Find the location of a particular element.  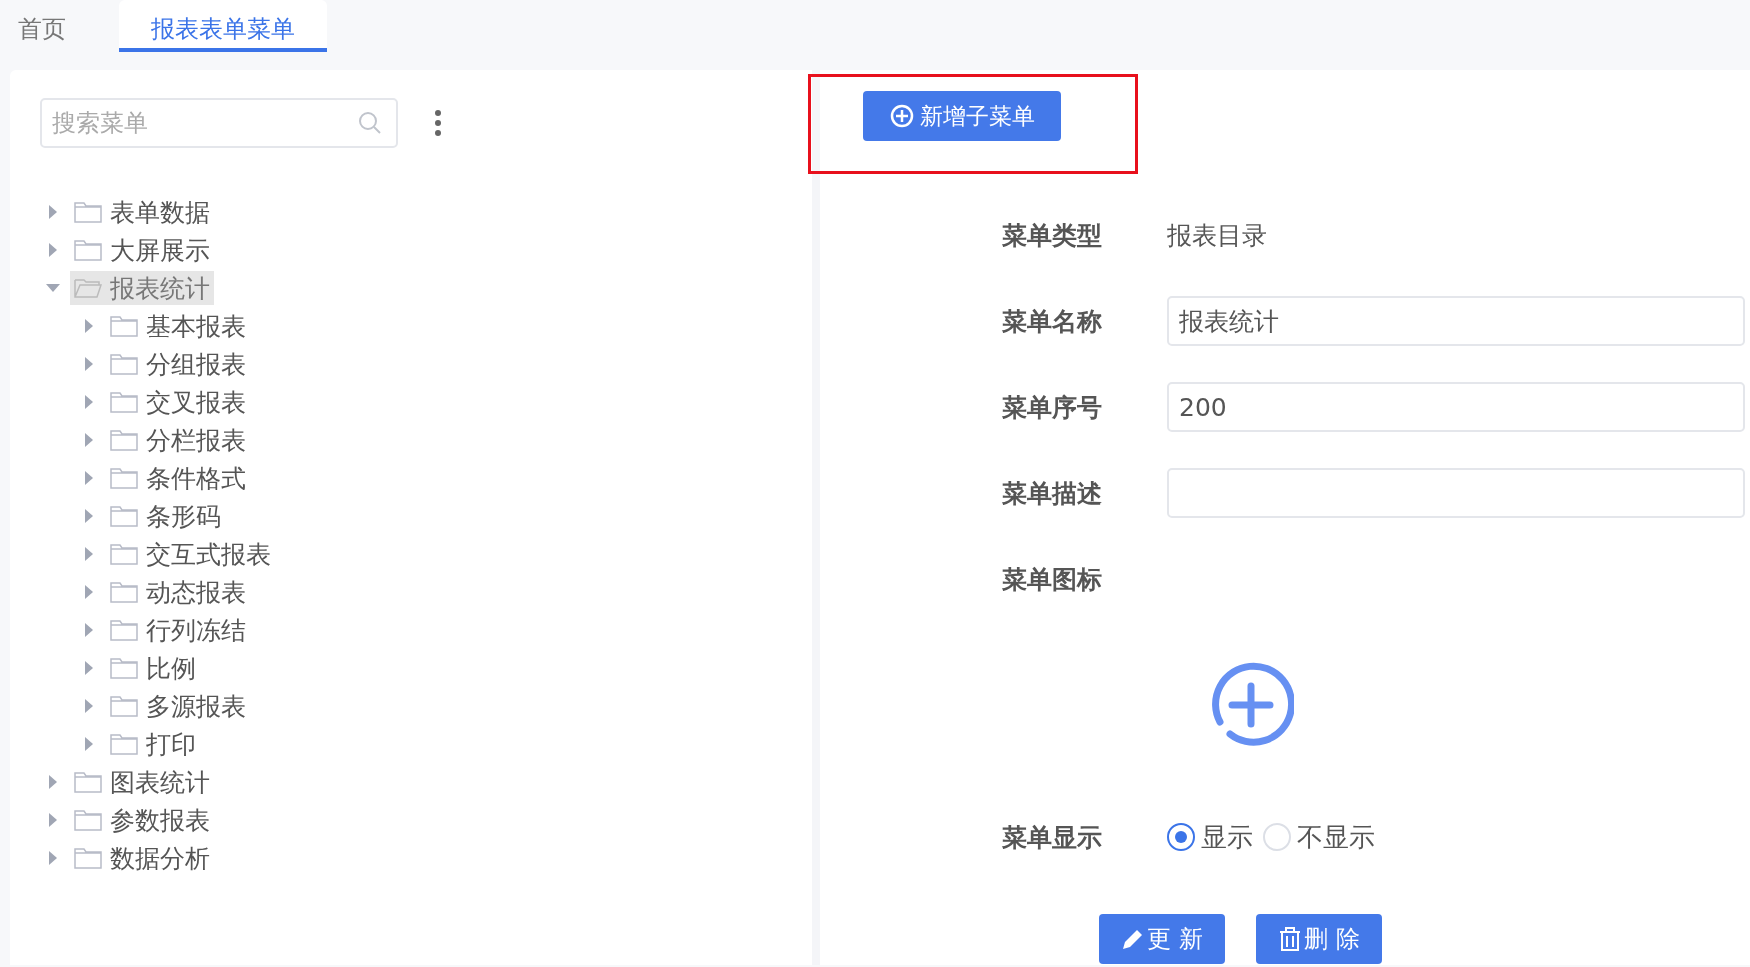

tree-item: 交叉报表 is located at coordinates (178, 402).